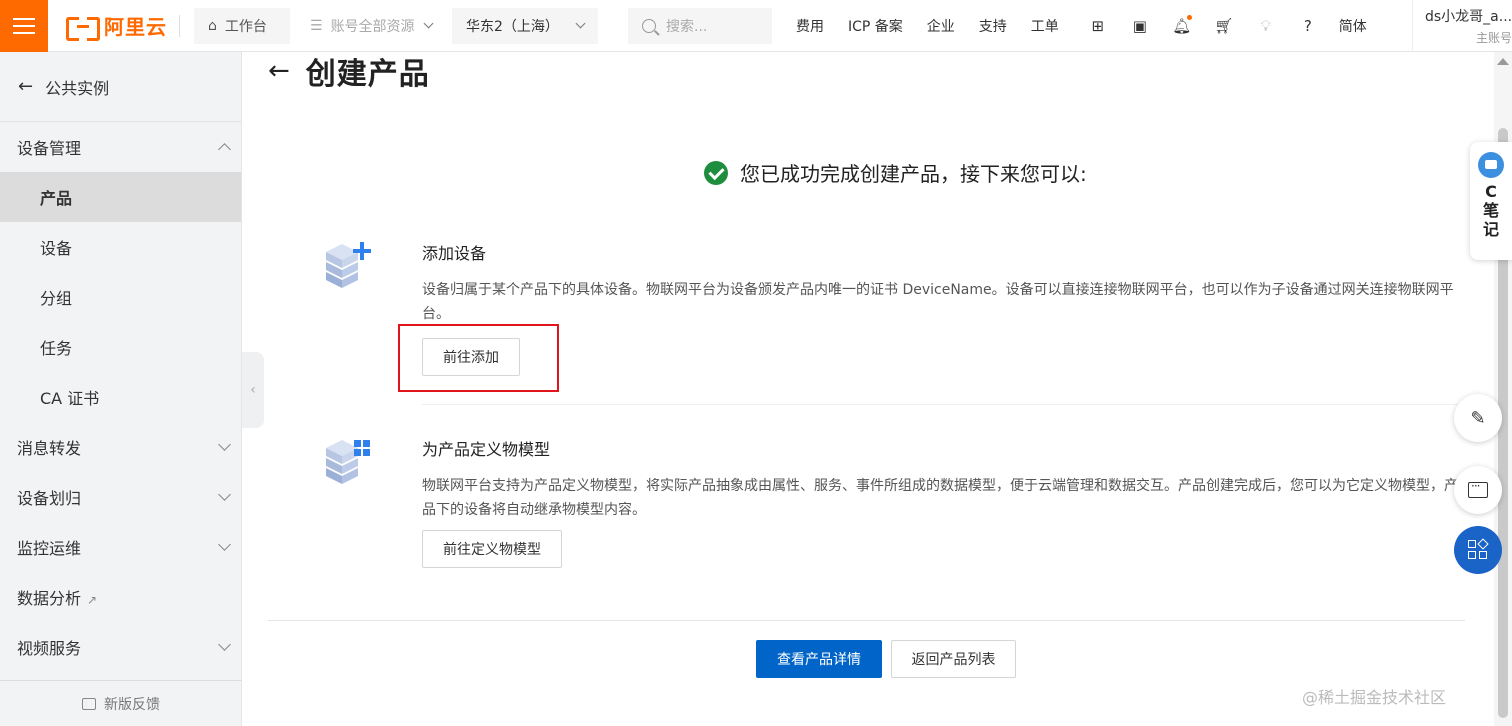  I want to click on edit-float-button: ✎, so click(1478, 418).